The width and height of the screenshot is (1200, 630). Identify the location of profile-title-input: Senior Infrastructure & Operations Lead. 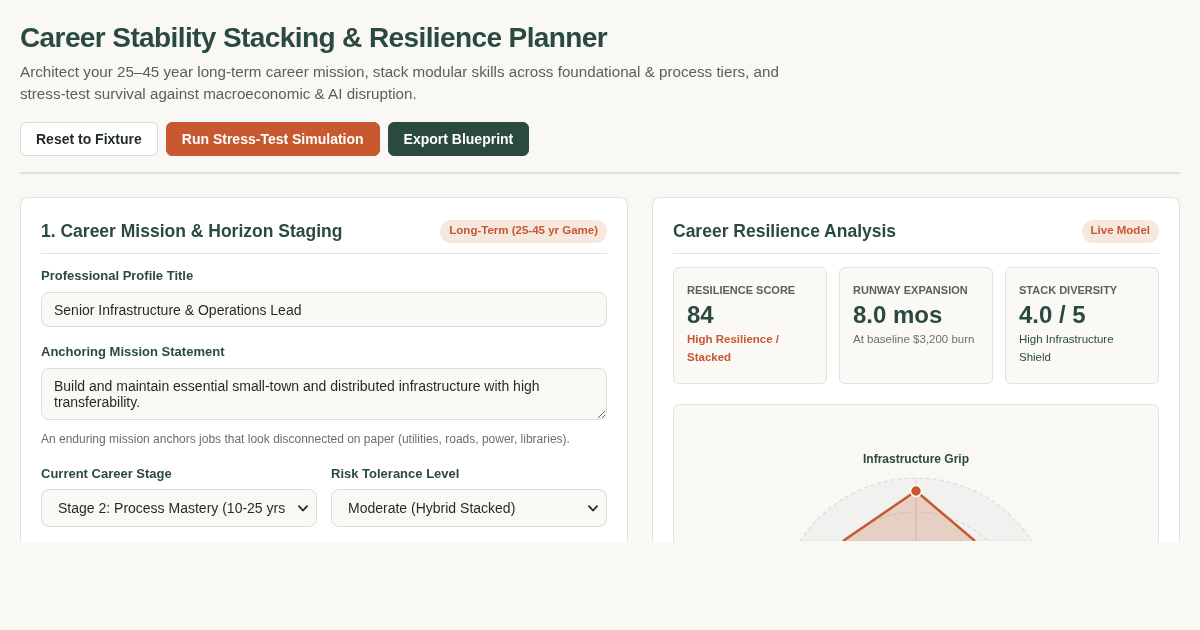
(324, 309).